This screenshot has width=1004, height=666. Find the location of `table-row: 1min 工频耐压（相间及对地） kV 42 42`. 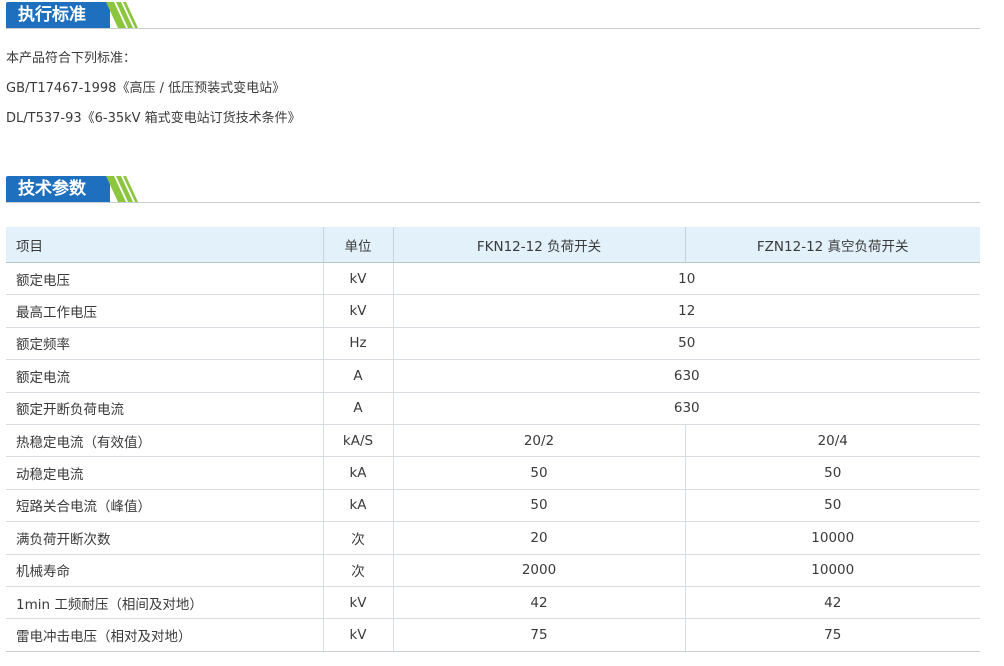

table-row: 1min 工频耐压（相间及对地） kV 42 42 is located at coordinates (493, 603).